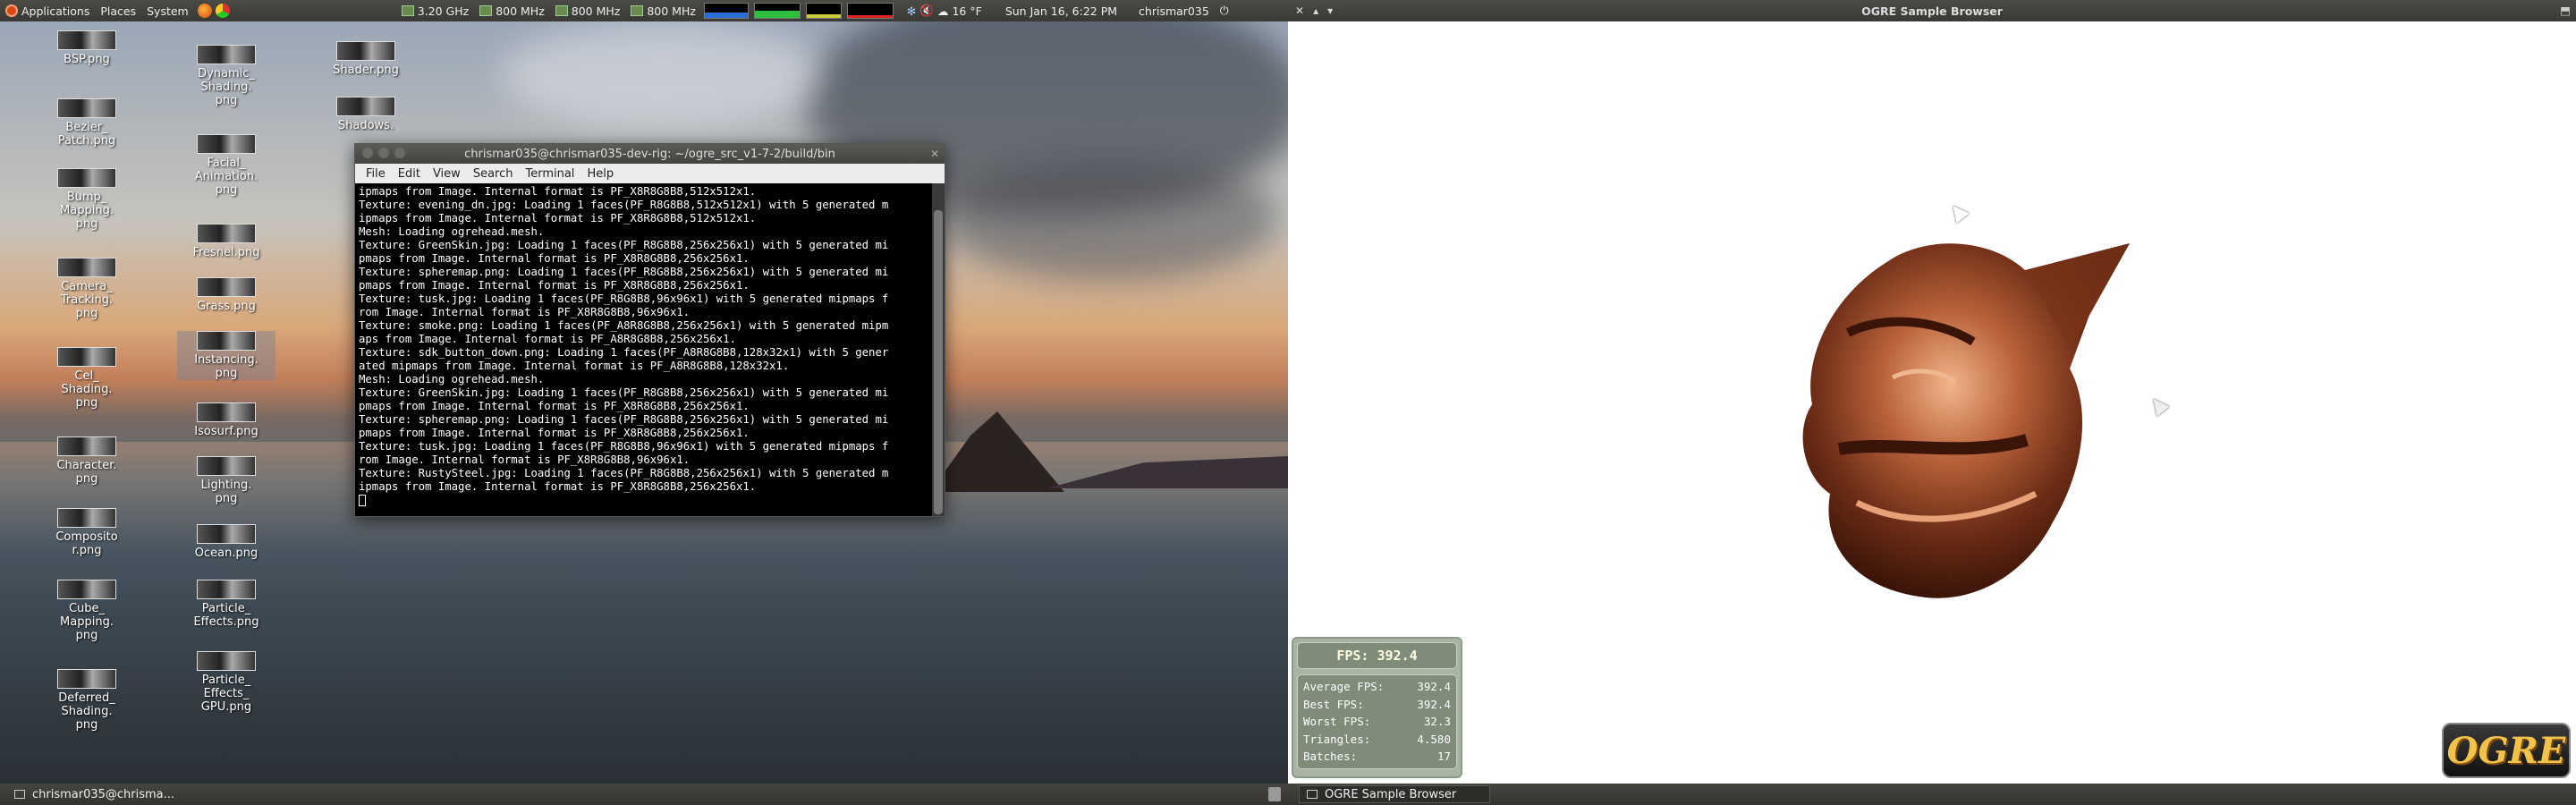 This screenshot has height=805, width=2576. I want to click on desktop-icon-ocean: Ocean.png, so click(226, 542).